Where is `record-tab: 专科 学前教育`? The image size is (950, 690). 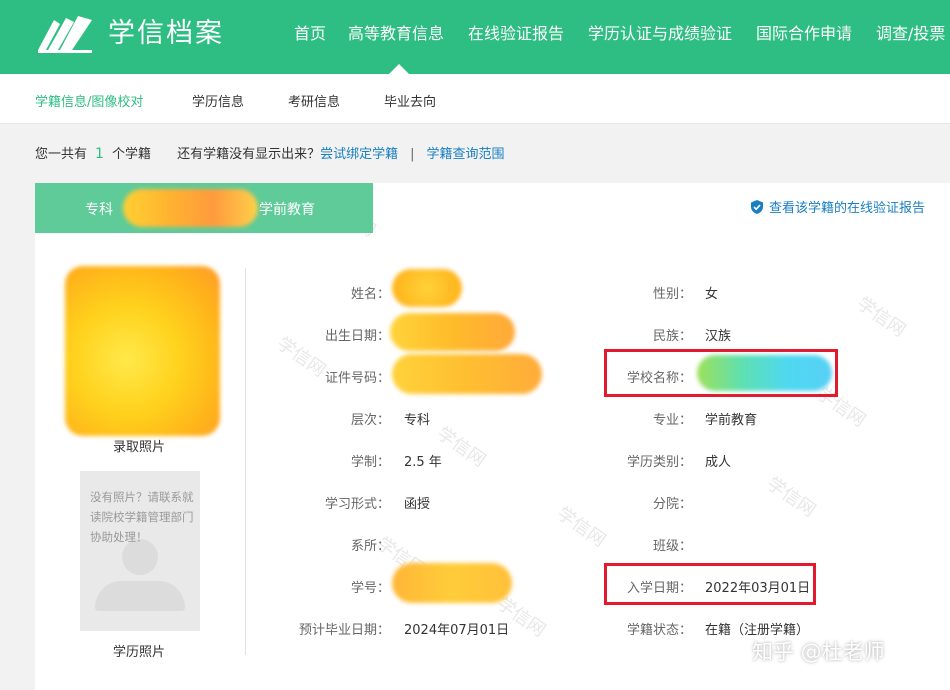 record-tab: 专科 学前教育 is located at coordinates (204, 208).